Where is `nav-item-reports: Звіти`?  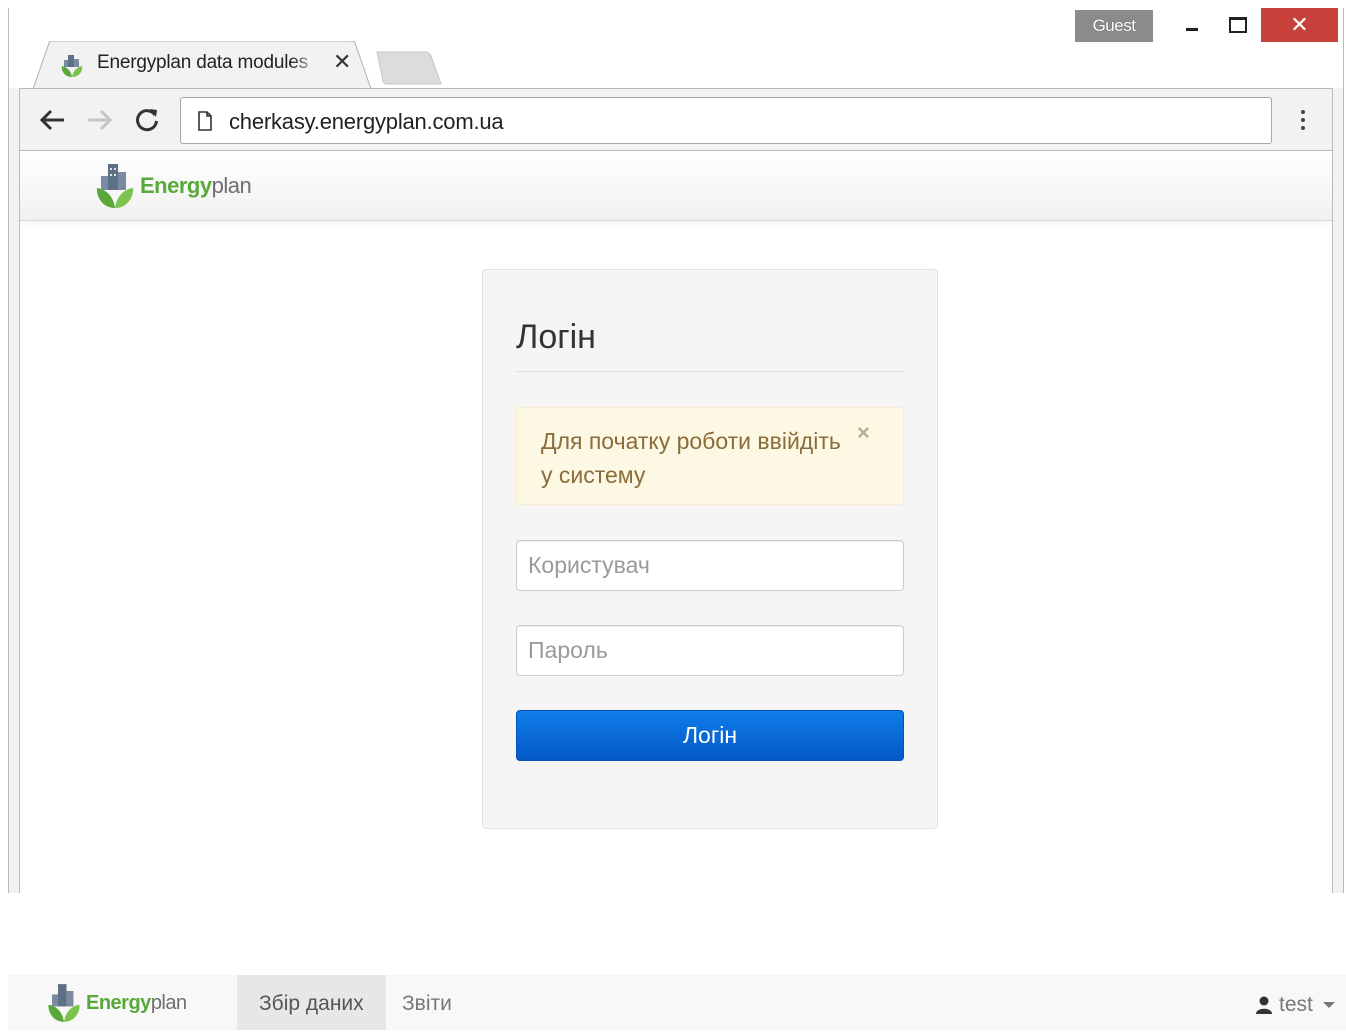
nav-item-reports: Звіти is located at coordinates (427, 1002).